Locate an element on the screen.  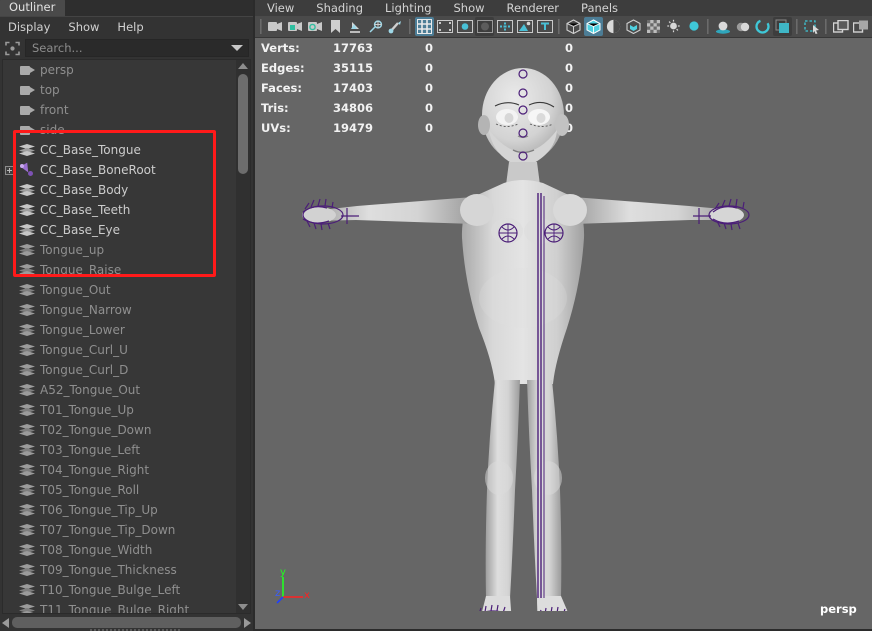
outliner-item-cc_base_eye: CC_Base_Eye is located at coordinates (119, 230).